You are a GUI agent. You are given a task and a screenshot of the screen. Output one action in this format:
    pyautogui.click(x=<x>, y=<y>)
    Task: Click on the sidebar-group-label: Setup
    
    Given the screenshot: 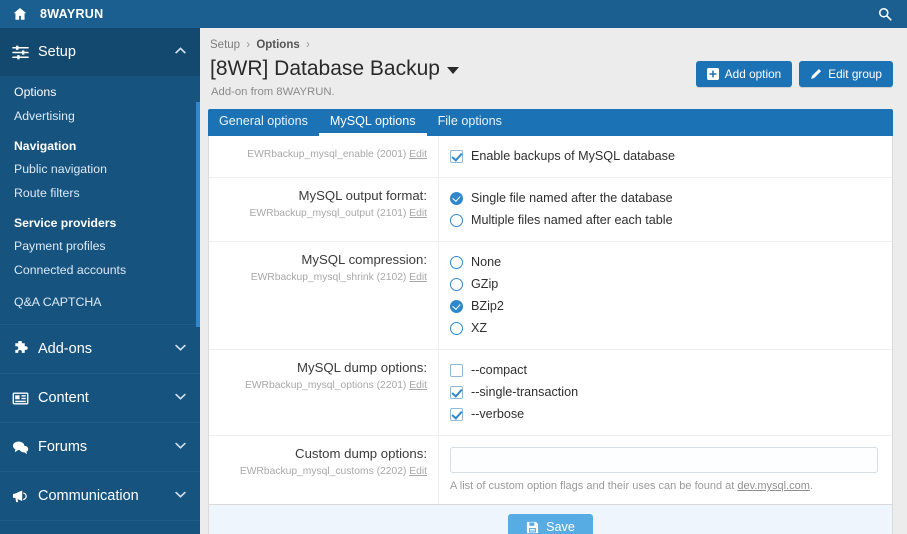 What is the action you would take?
    pyautogui.click(x=57, y=52)
    